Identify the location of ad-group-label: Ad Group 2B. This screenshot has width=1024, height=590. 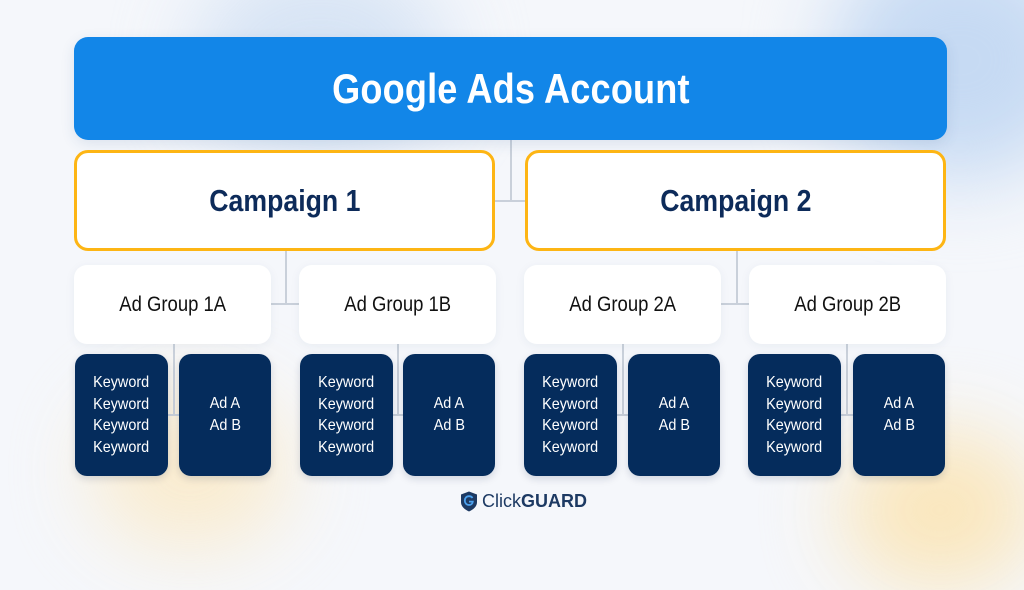
(847, 304).